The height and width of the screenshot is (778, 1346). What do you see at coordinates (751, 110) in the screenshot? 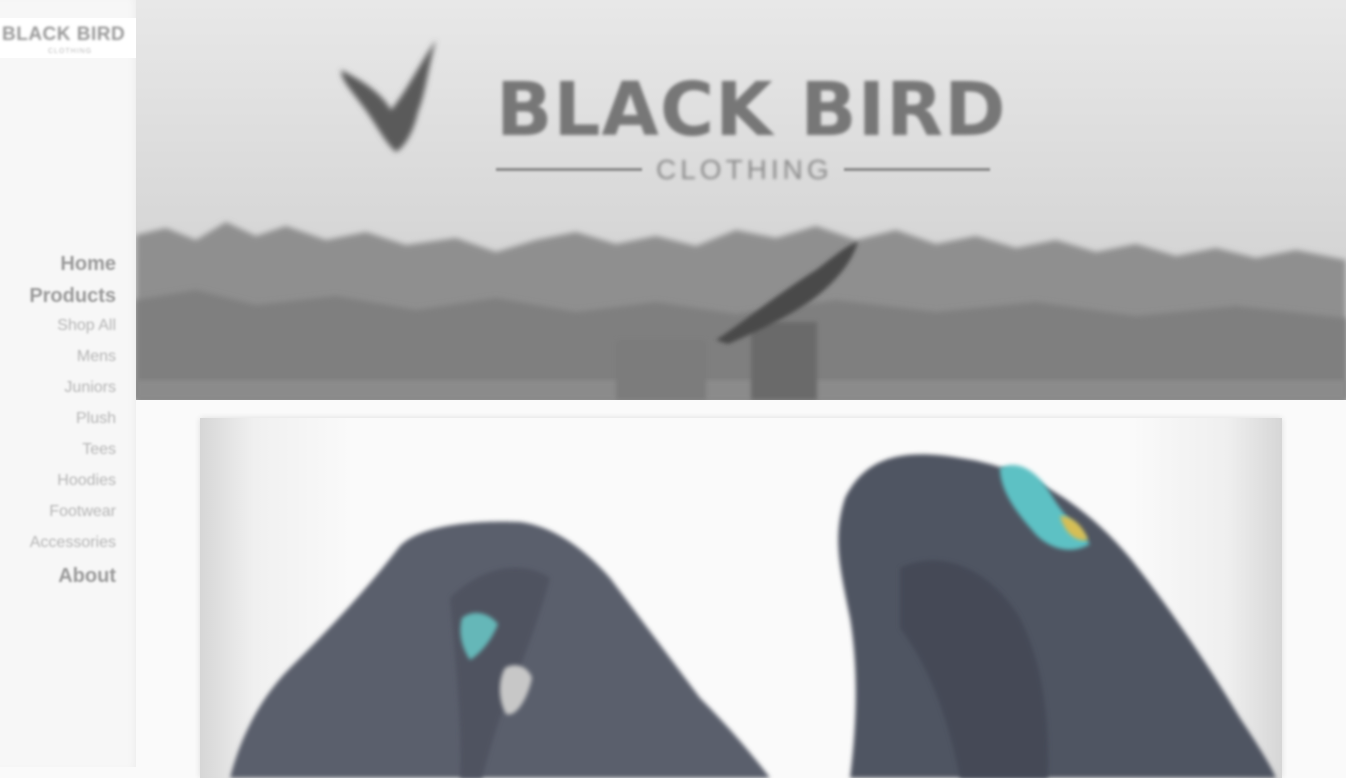
I see `brand-title: BLACK BIRD` at bounding box center [751, 110].